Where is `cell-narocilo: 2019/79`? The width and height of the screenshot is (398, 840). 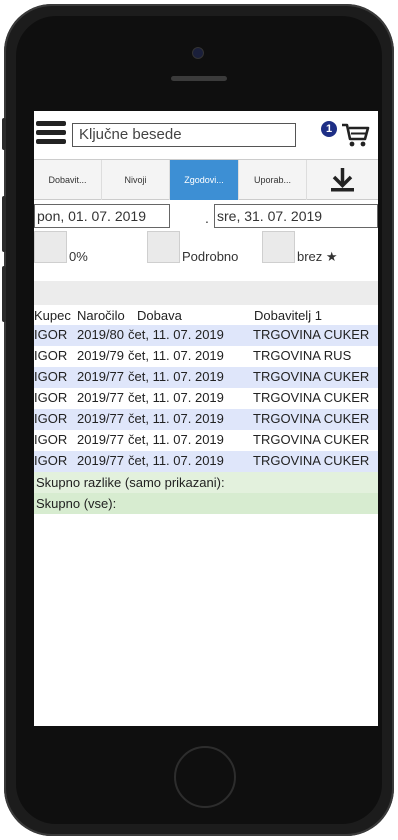
cell-narocilo: 2019/79 is located at coordinates (100, 355).